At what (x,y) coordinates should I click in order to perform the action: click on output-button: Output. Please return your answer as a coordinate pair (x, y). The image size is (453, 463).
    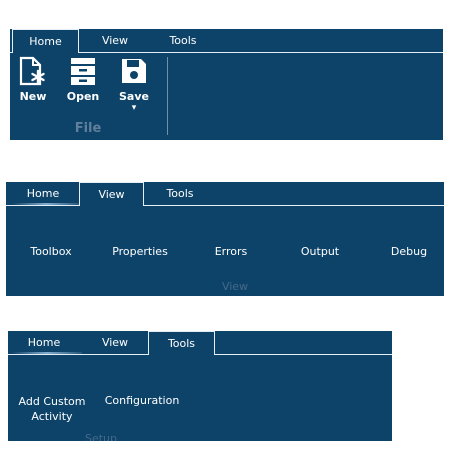
    Looking at the image, I should click on (320, 251).